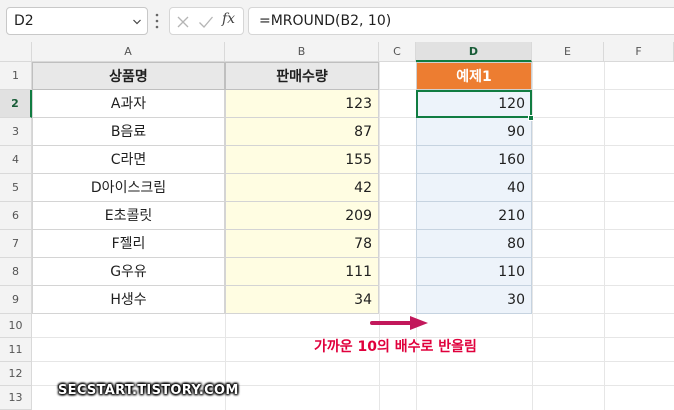 This screenshot has height=410, width=674. What do you see at coordinates (128, 216) in the screenshot?
I see `cell-a6: E초콜릿` at bounding box center [128, 216].